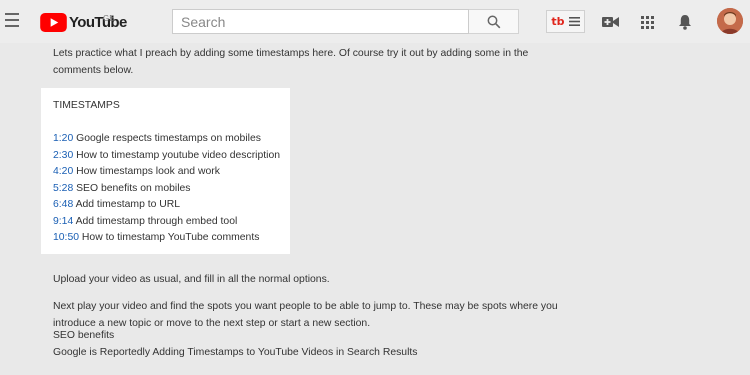 The width and height of the screenshot is (750, 375). Describe the element at coordinates (133, 188) in the screenshot. I see `timestamp-label: SEO benefits on mobiles` at that location.